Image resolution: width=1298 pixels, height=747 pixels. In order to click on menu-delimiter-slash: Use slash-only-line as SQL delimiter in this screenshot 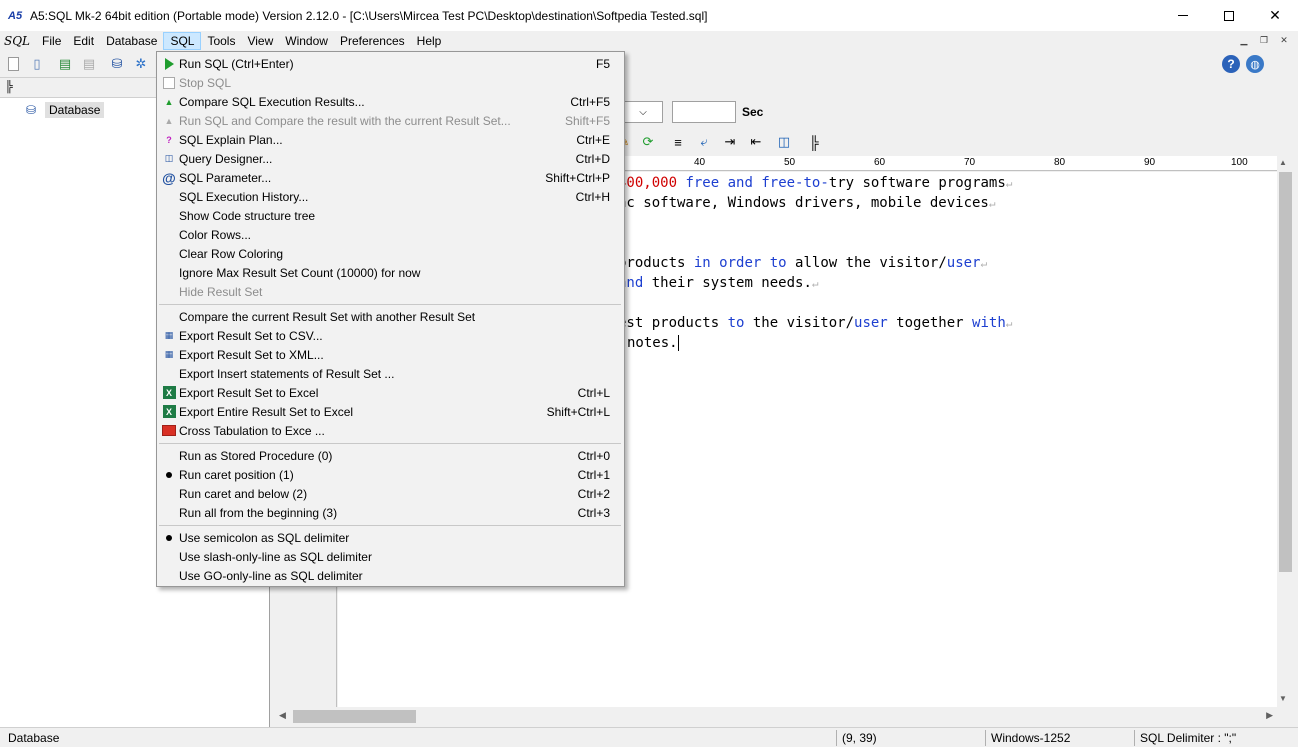, I will do `click(390, 556)`.